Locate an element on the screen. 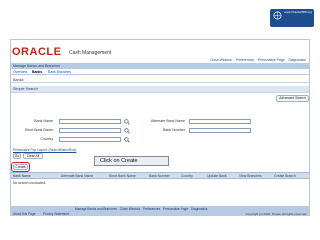  oracle-logo: ORACLE is located at coordinates (37, 52).